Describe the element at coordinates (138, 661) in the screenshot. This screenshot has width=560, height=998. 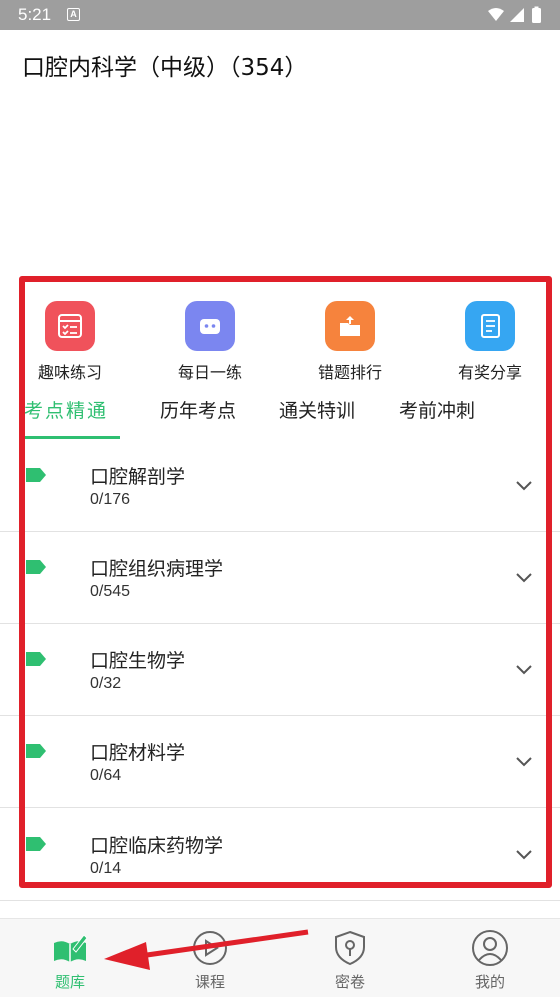
I see `chapter-name: 口腔生物学` at that location.